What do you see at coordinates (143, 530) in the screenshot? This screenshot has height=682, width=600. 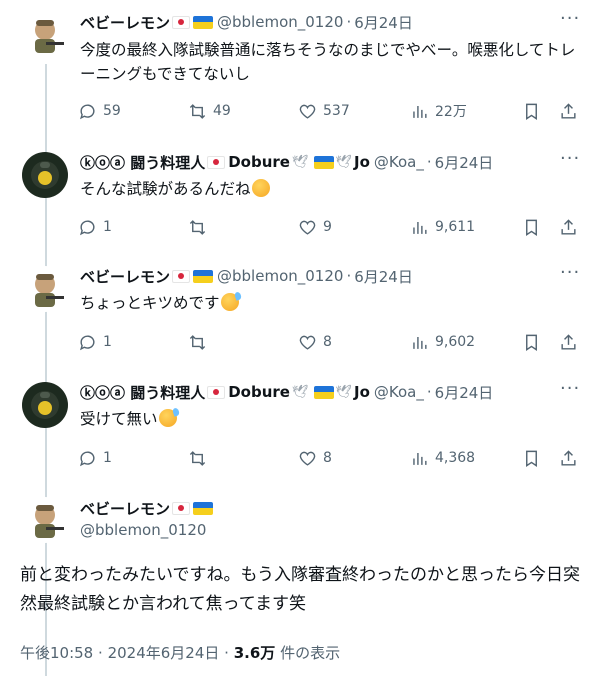 I see `main-user-handle: @bblemon_0120` at bounding box center [143, 530].